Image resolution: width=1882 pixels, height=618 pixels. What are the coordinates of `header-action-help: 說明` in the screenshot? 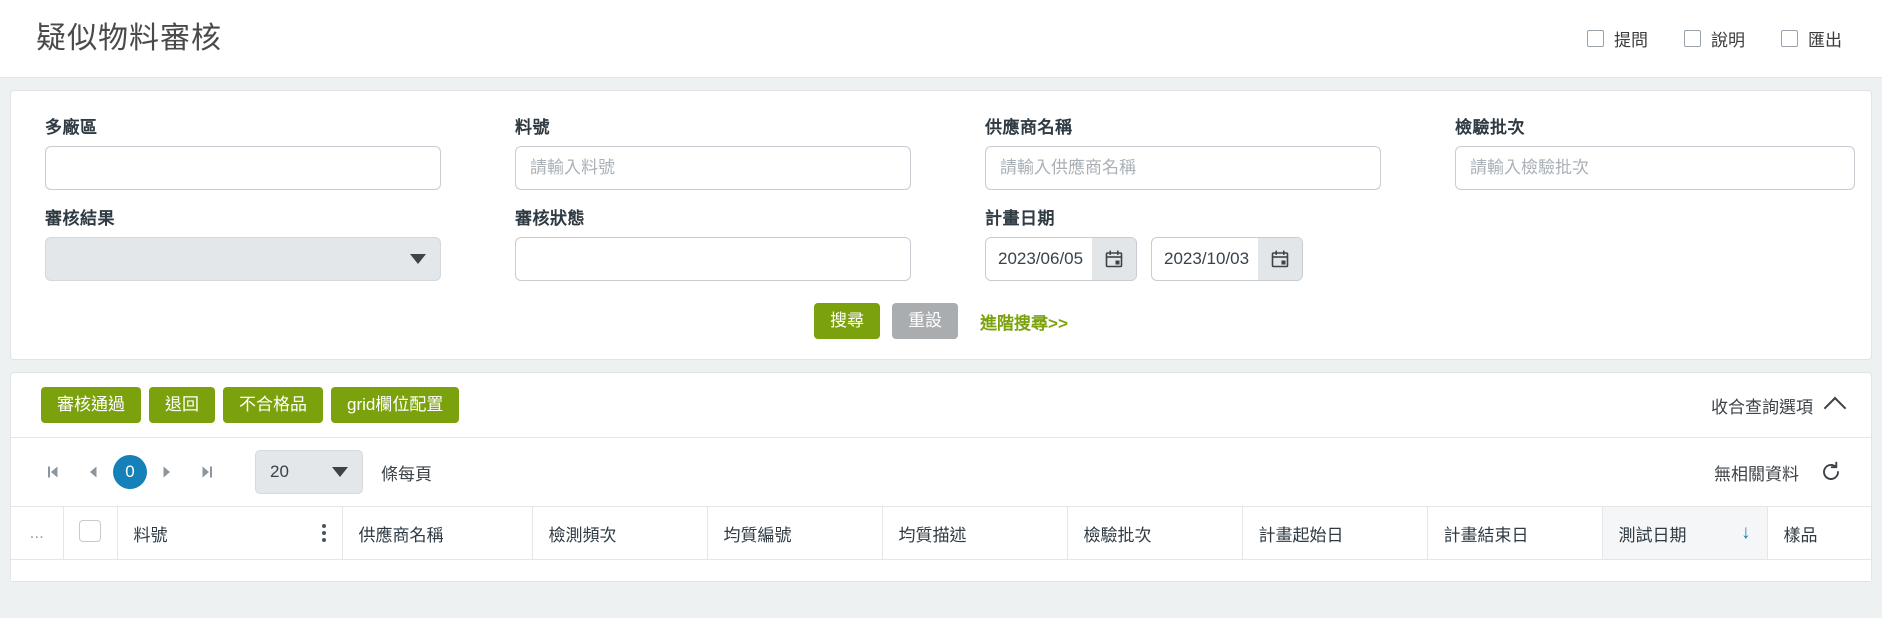 It's located at (1714, 38).